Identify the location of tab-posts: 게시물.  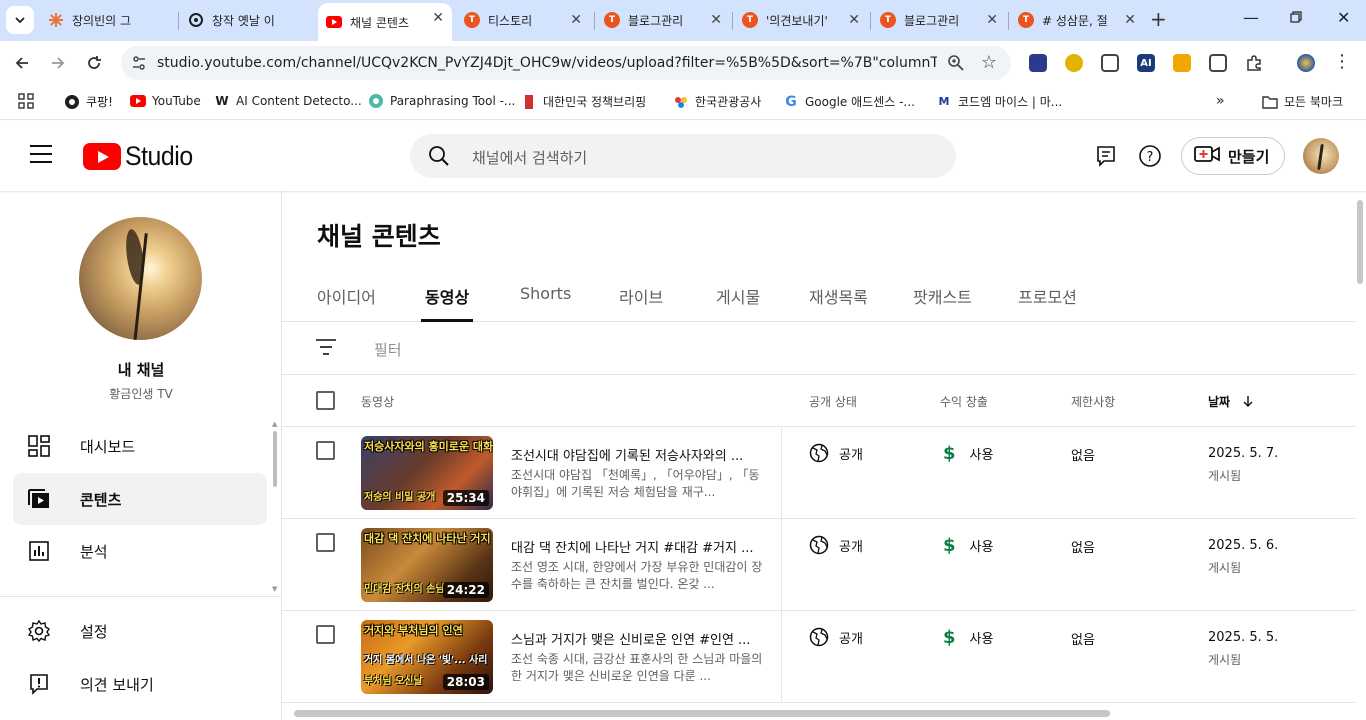
(738, 296).